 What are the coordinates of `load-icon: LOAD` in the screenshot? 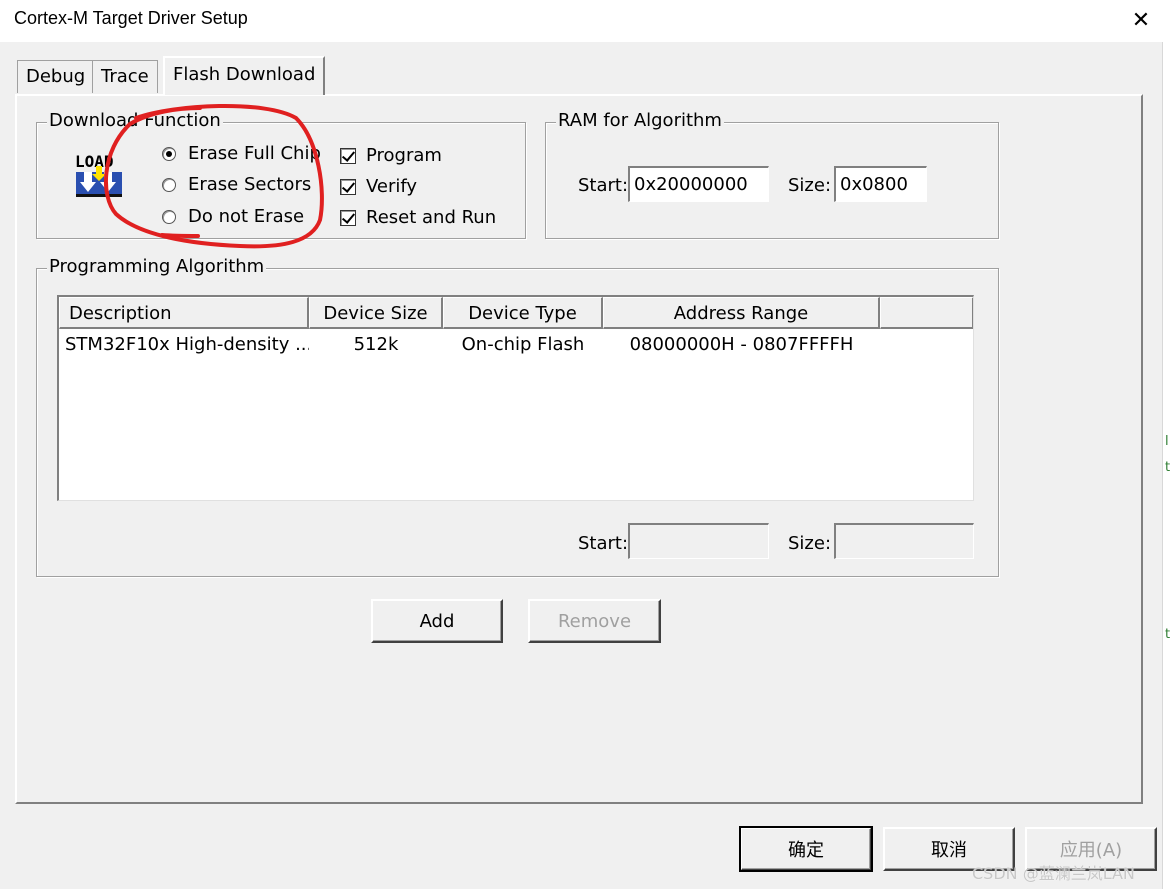 It's located at (98, 174).